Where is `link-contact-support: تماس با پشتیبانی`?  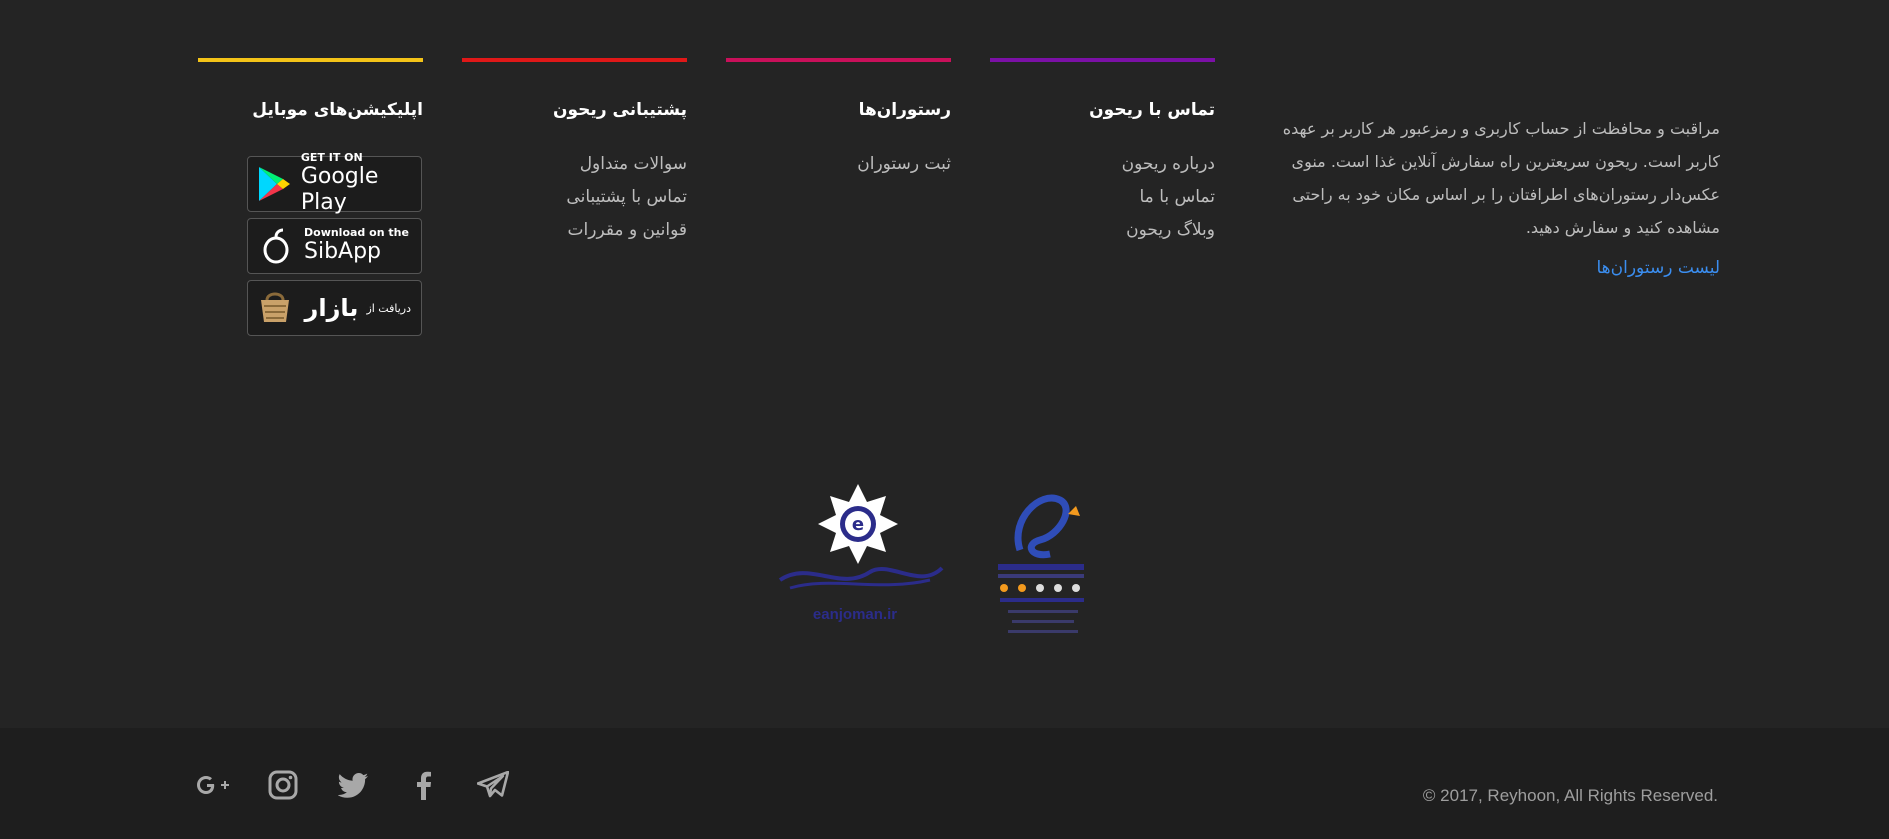 link-contact-support: تماس با پشتیبانی is located at coordinates (574, 197).